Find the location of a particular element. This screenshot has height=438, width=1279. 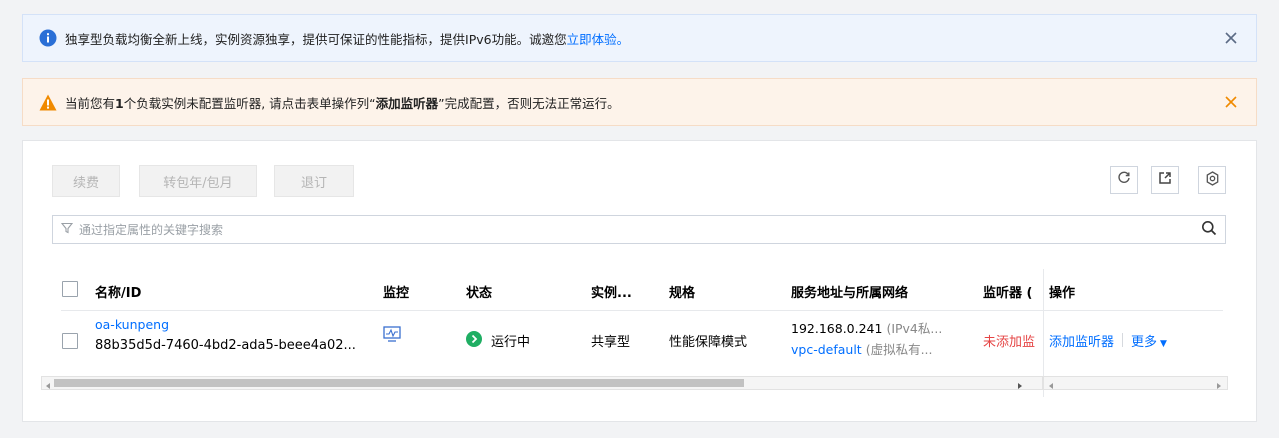

col-status: 状态 is located at coordinates (479, 291).